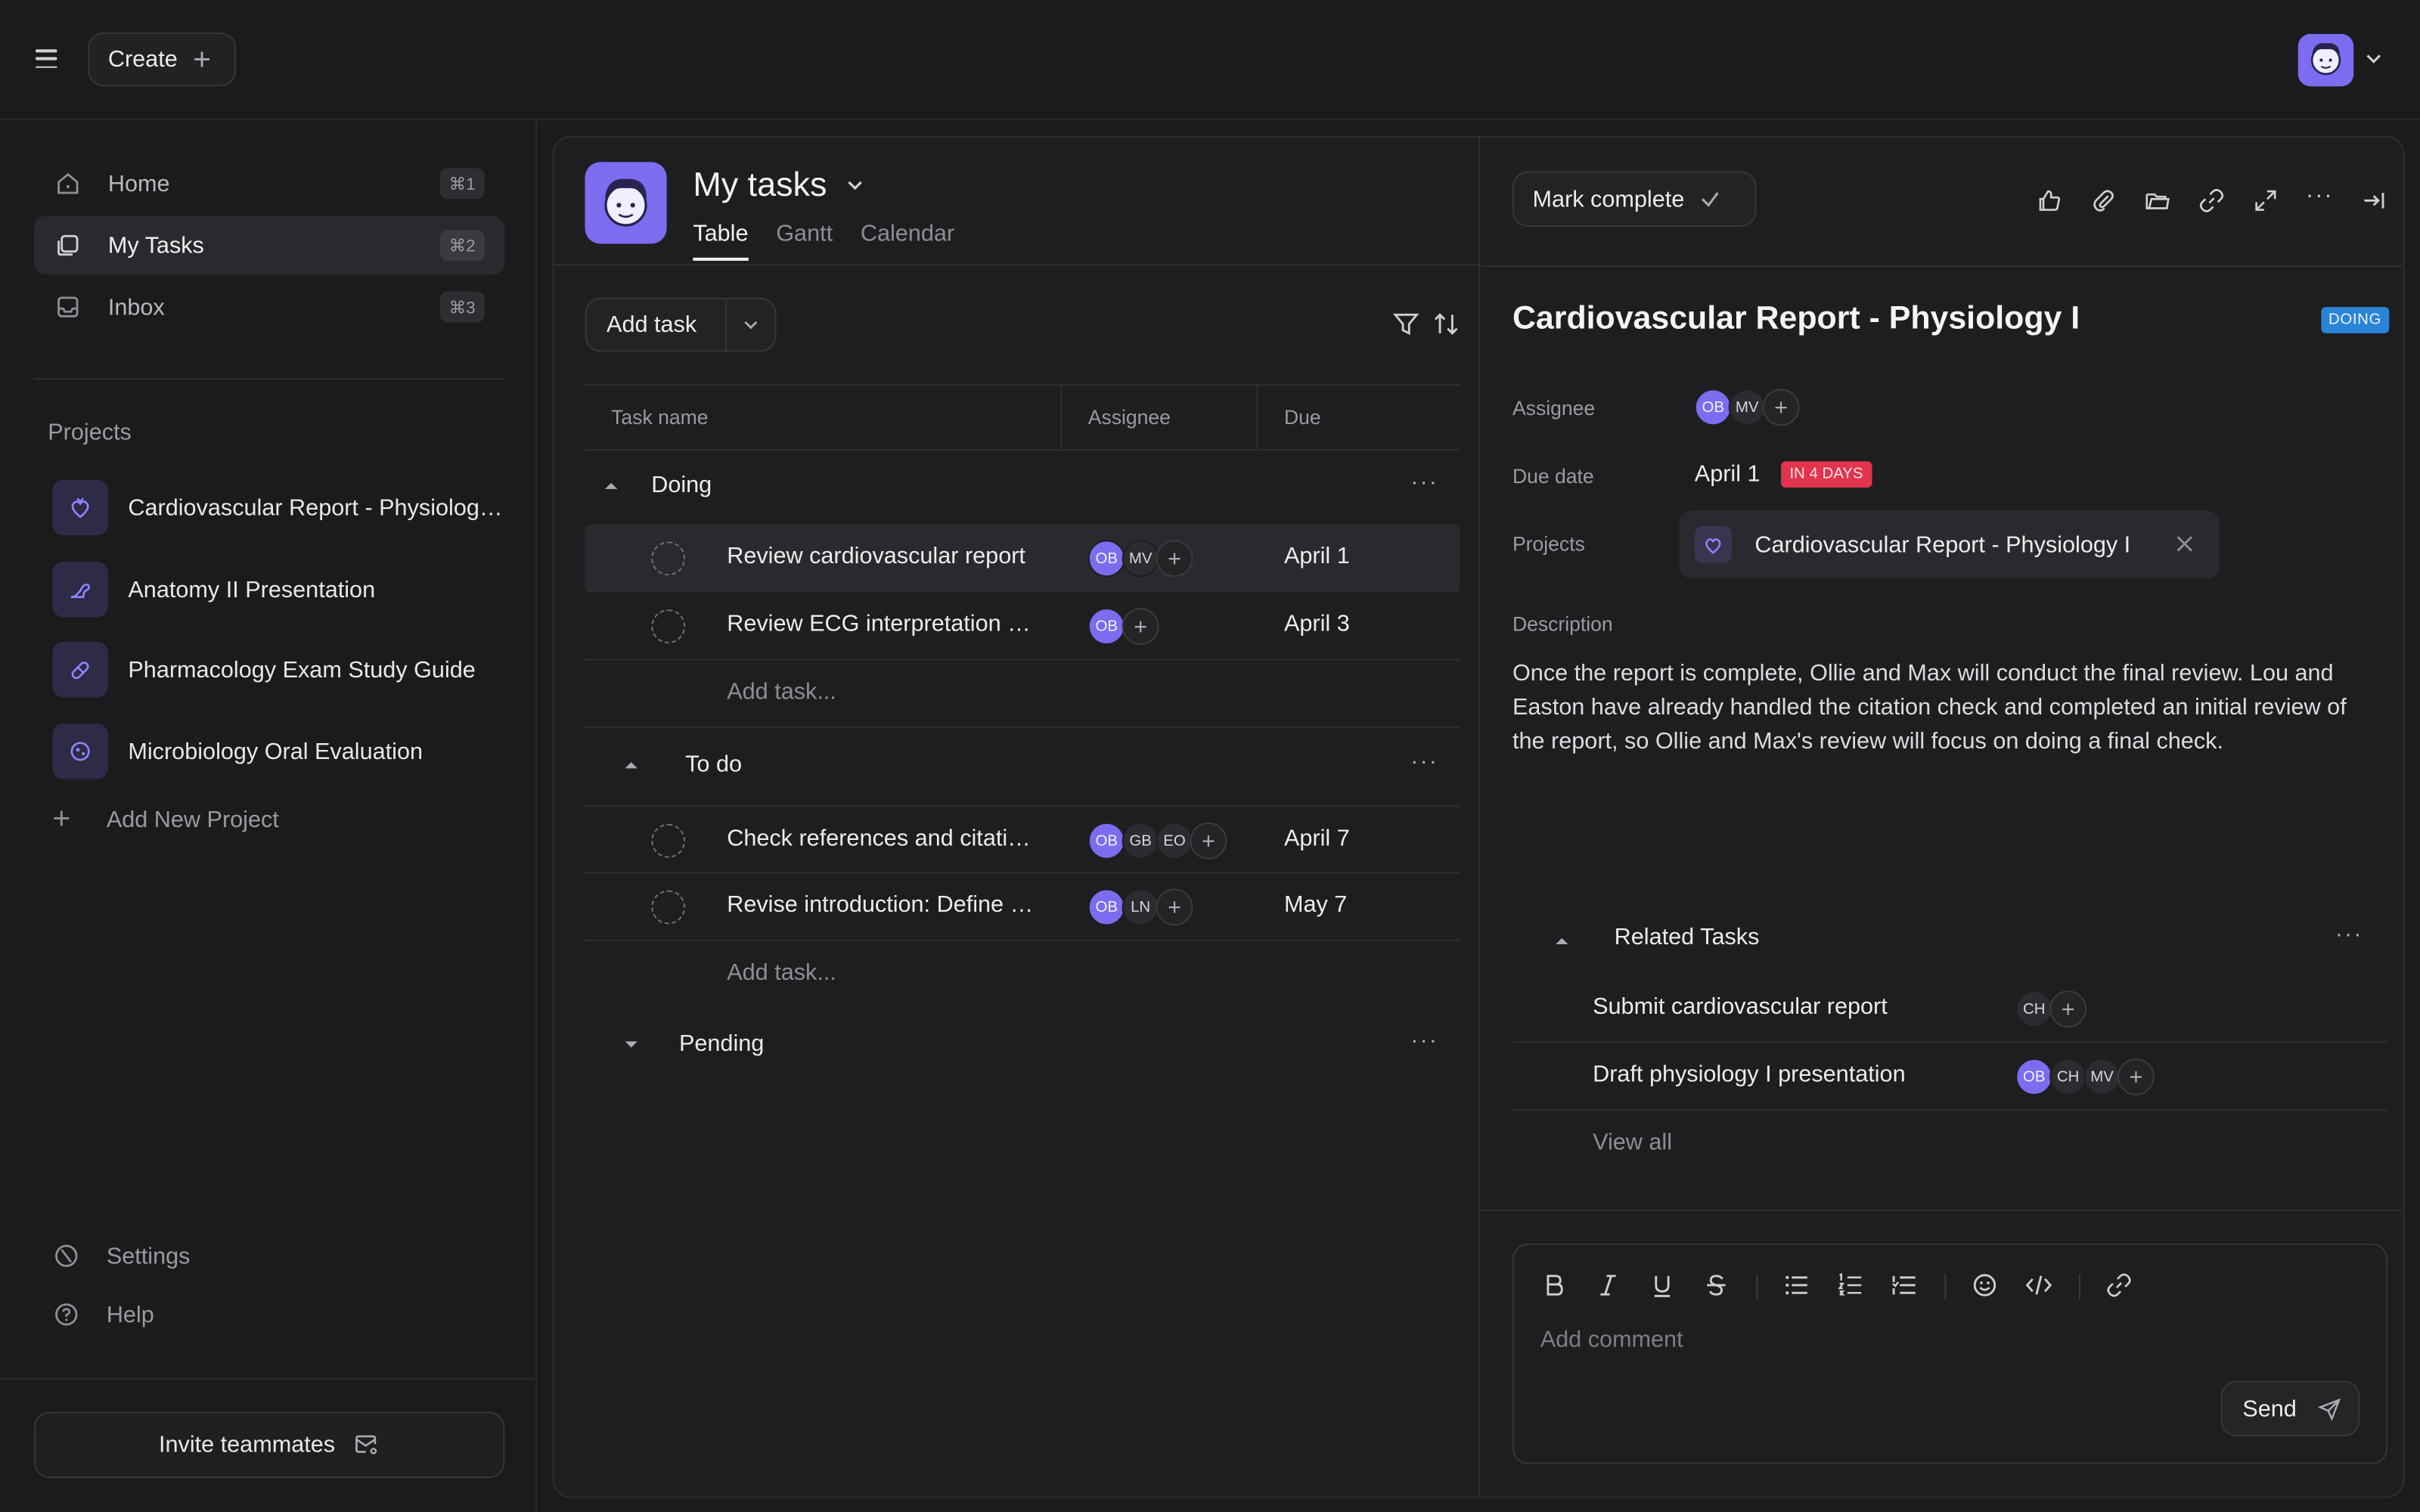  Describe the element at coordinates (1140, 907) in the screenshot. I see `assignee-avatars: OB LN +` at that location.